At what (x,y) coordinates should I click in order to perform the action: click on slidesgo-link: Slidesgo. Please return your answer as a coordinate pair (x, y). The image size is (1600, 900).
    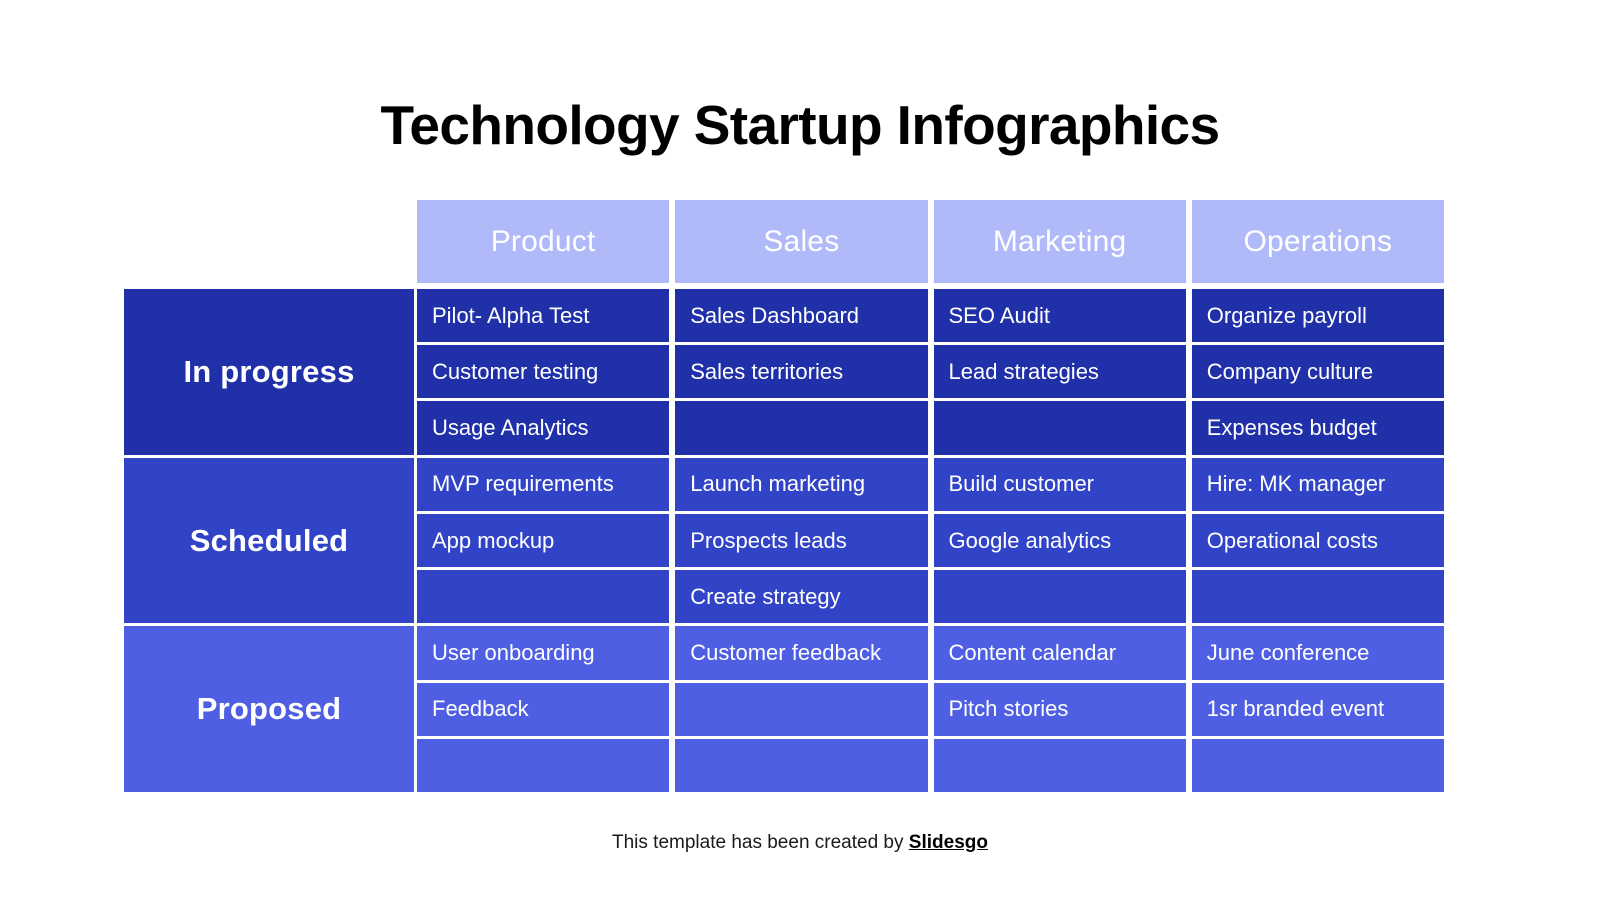
    Looking at the image, I should click on (948, 842).